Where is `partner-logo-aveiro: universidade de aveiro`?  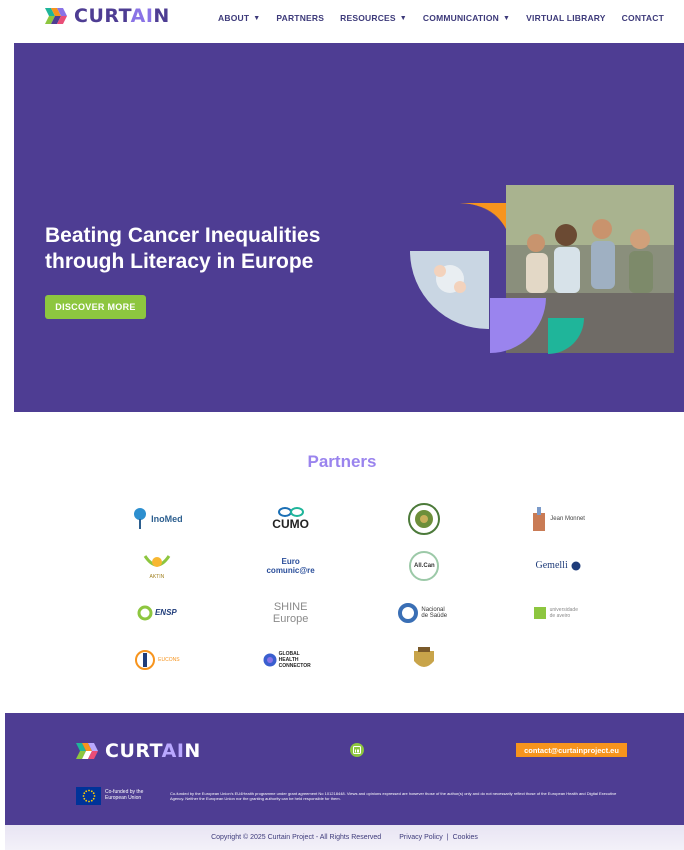 partner-logo-aveiro: universidade de aveiro is located at coordinates (558, 612).